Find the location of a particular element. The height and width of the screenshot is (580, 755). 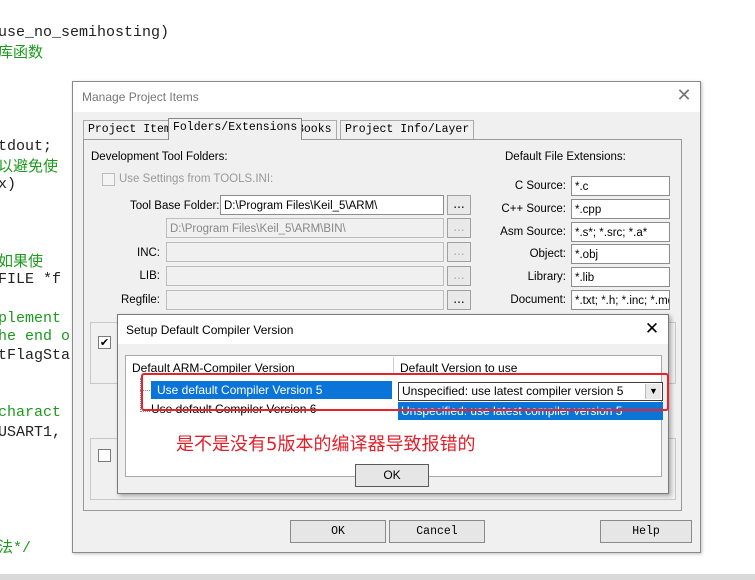

bin-field: D:\Program Files\Keil_5\ARM\BIN\ is located at coordinates (305, 228).